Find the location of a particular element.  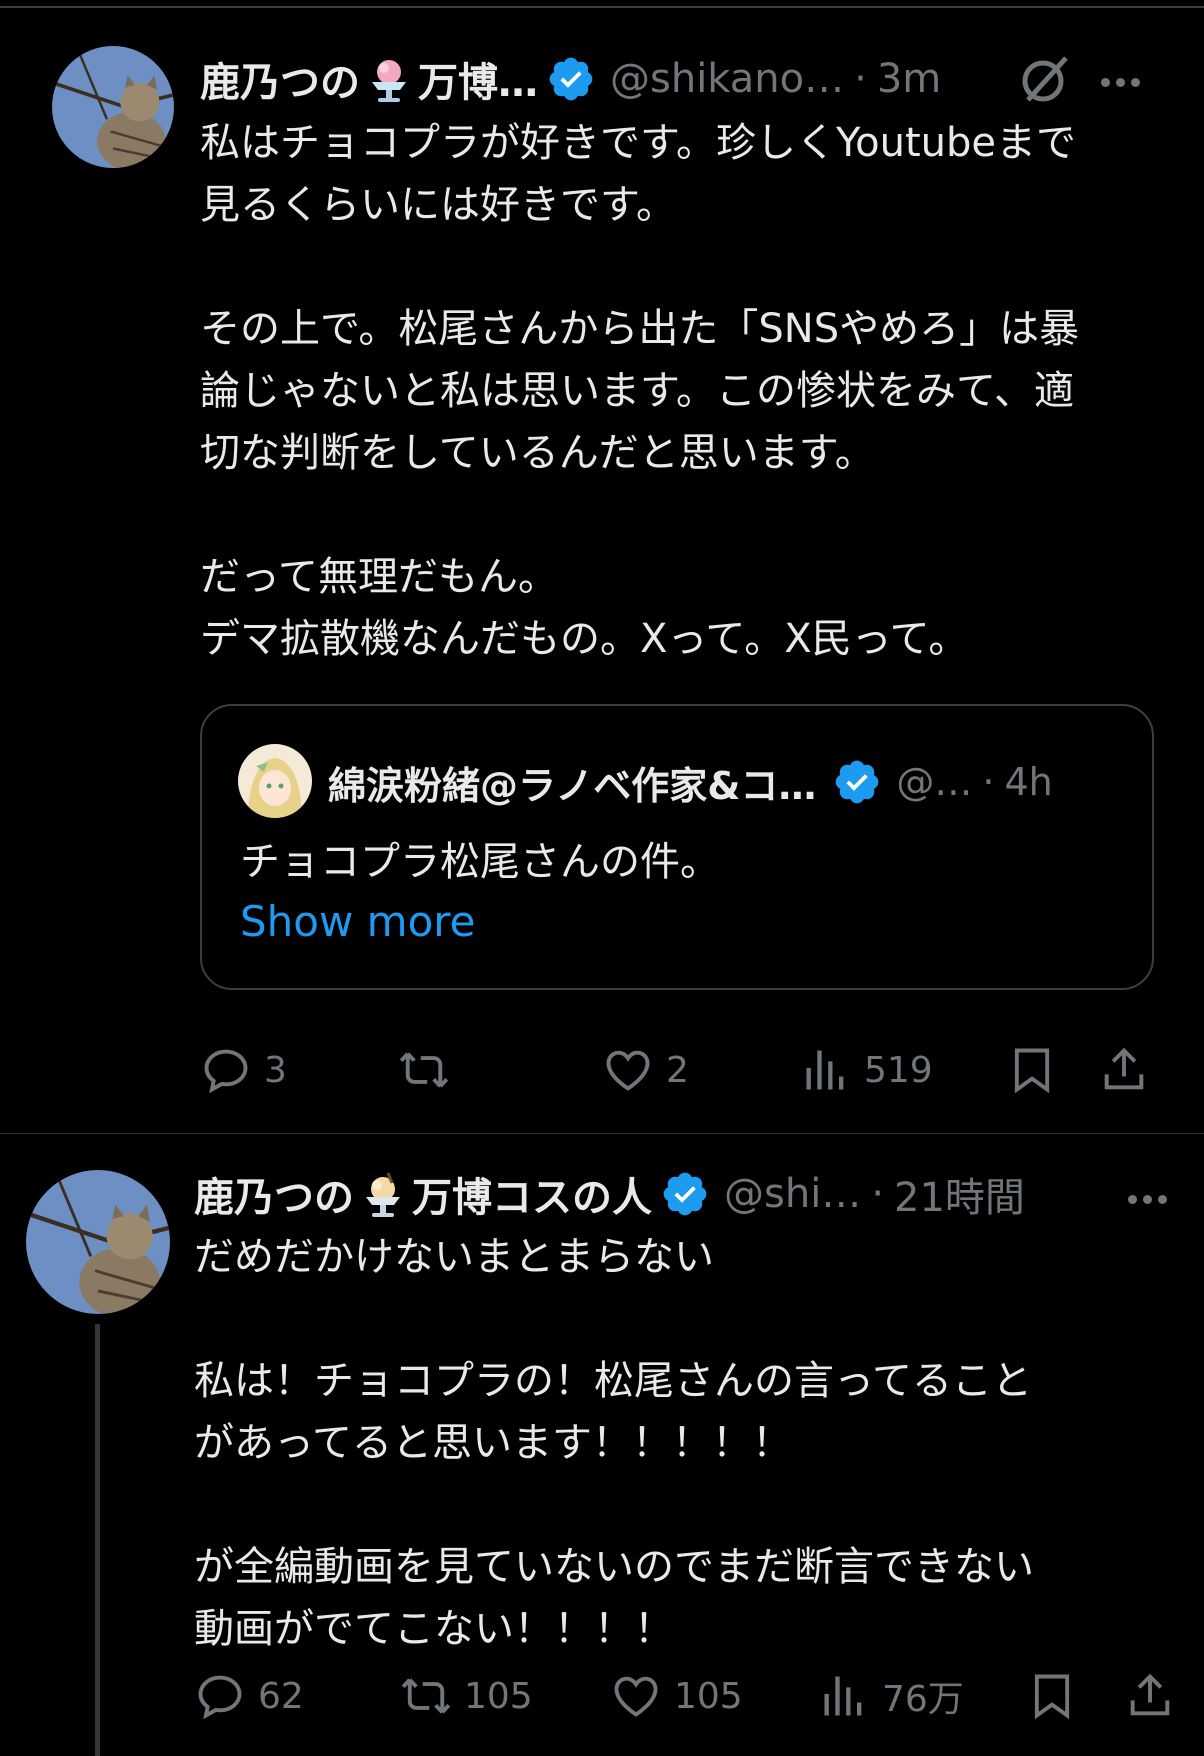

action-bar: 3 2 519 is located at coordinates (602, 1070).